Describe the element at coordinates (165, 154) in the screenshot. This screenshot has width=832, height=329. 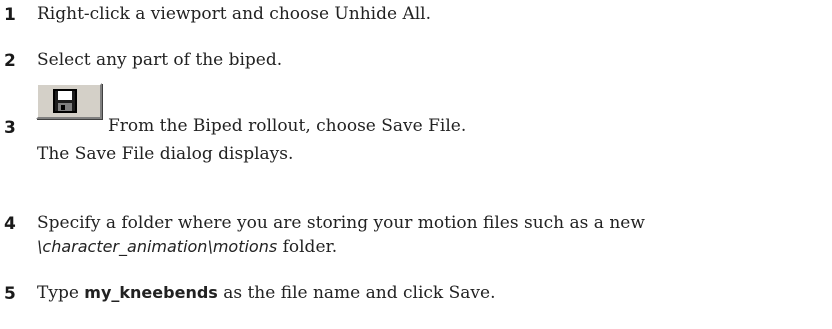
I see `step-result: The Save File dialog displays.` at that location.